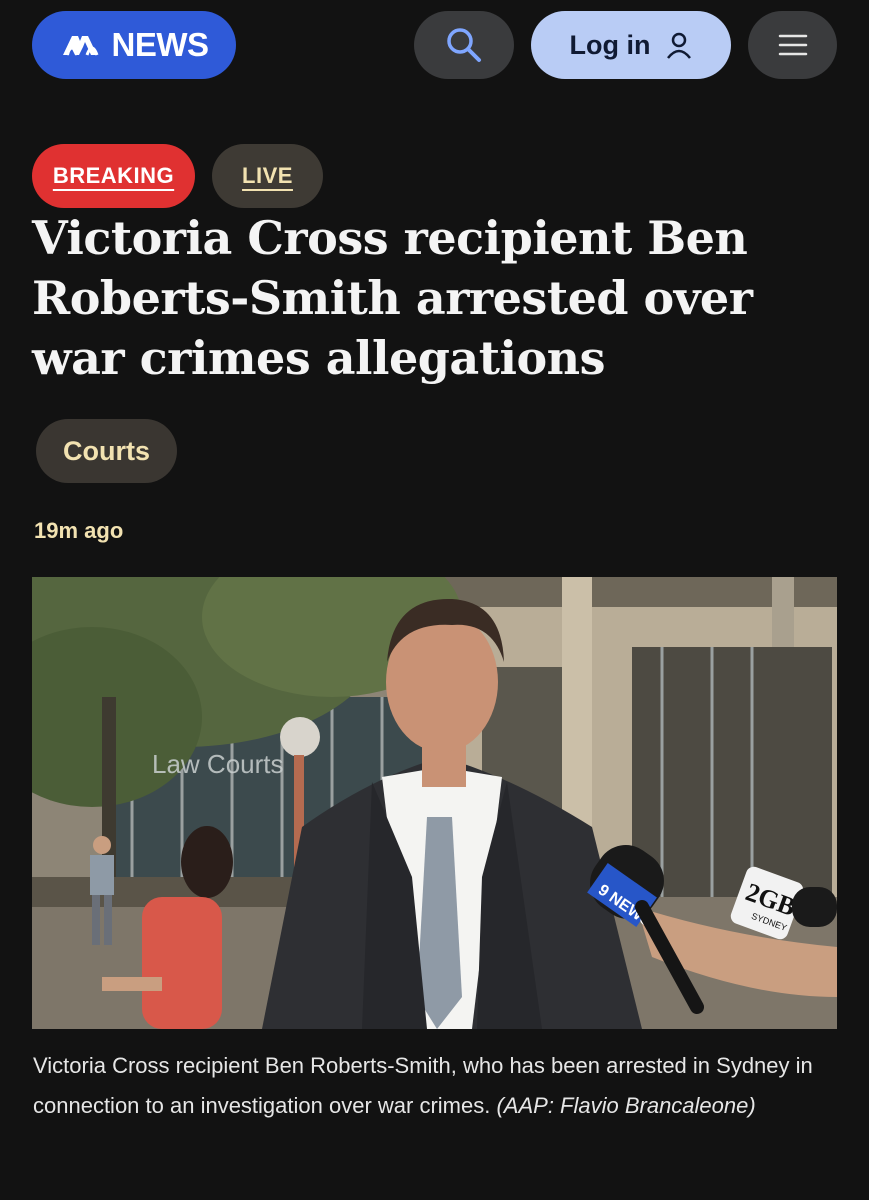 The image size is (869, 1200). I want to click on breaking-badge: BREAKING, so click(113, 176).